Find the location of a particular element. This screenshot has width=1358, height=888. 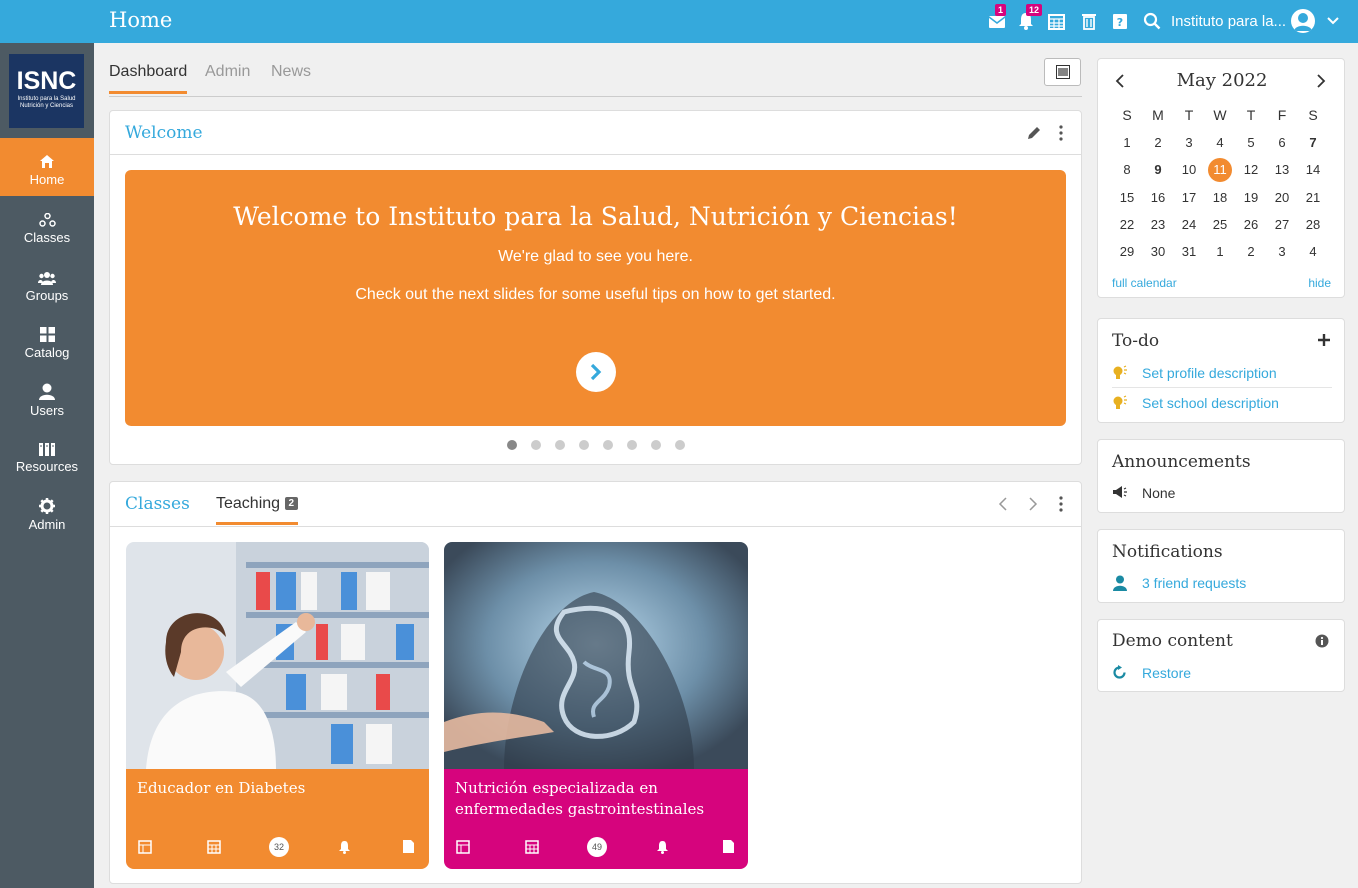

messages-button: 1 is located at coordinates (997, 17).